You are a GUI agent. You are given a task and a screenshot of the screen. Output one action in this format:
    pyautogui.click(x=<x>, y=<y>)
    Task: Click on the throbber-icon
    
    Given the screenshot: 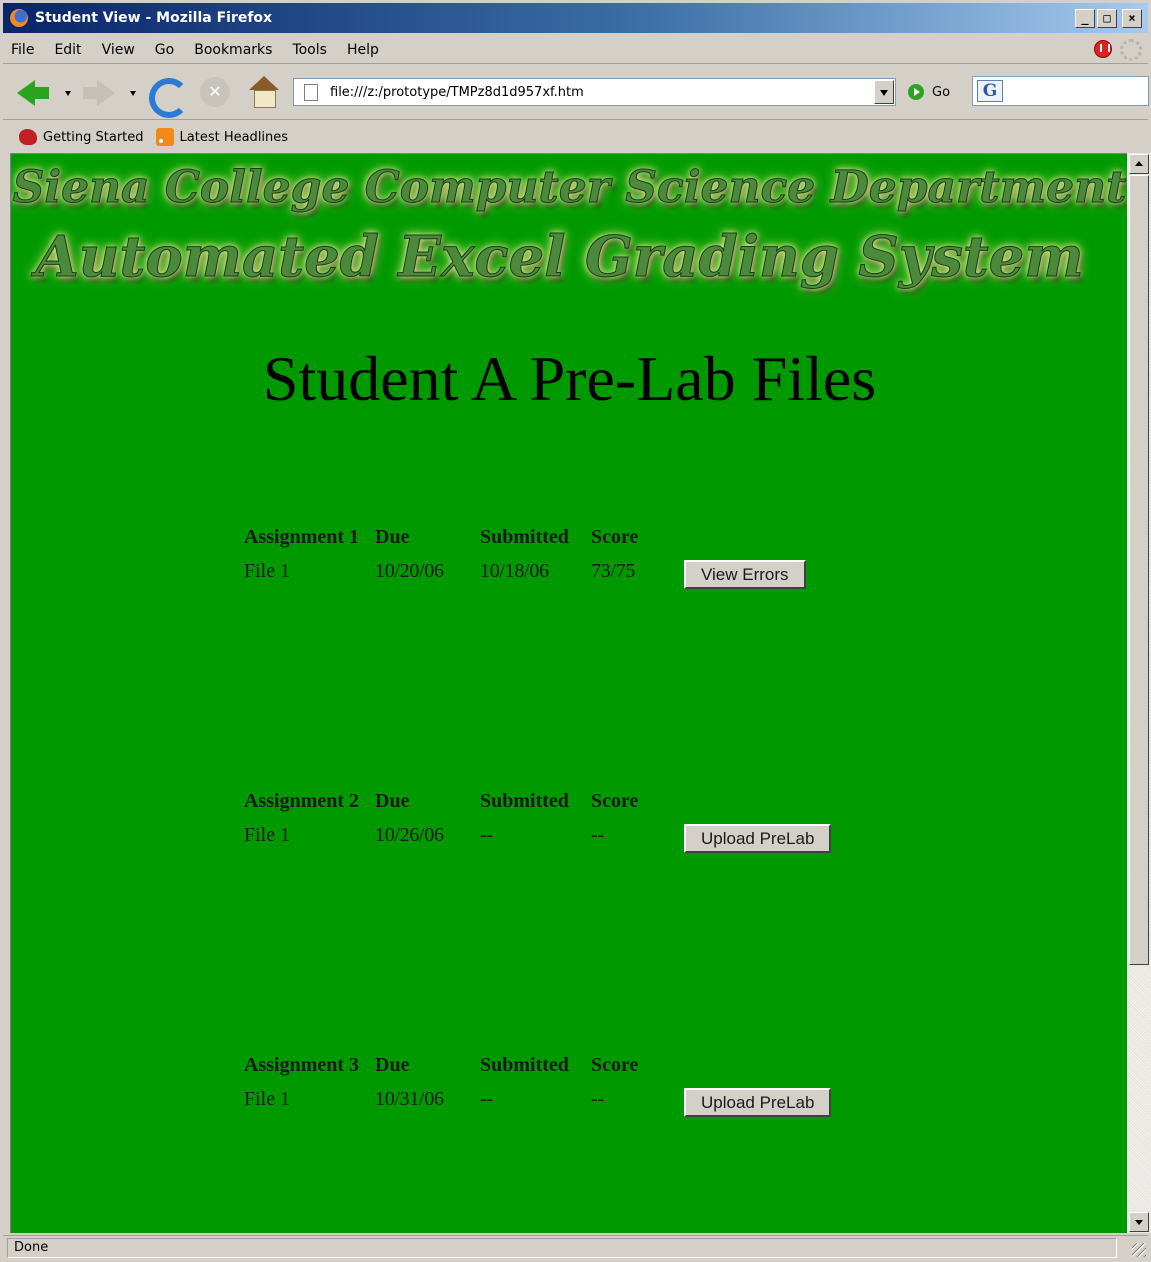 What is the action you would take?
    pyautogui.click(x=1131, y=50)
    